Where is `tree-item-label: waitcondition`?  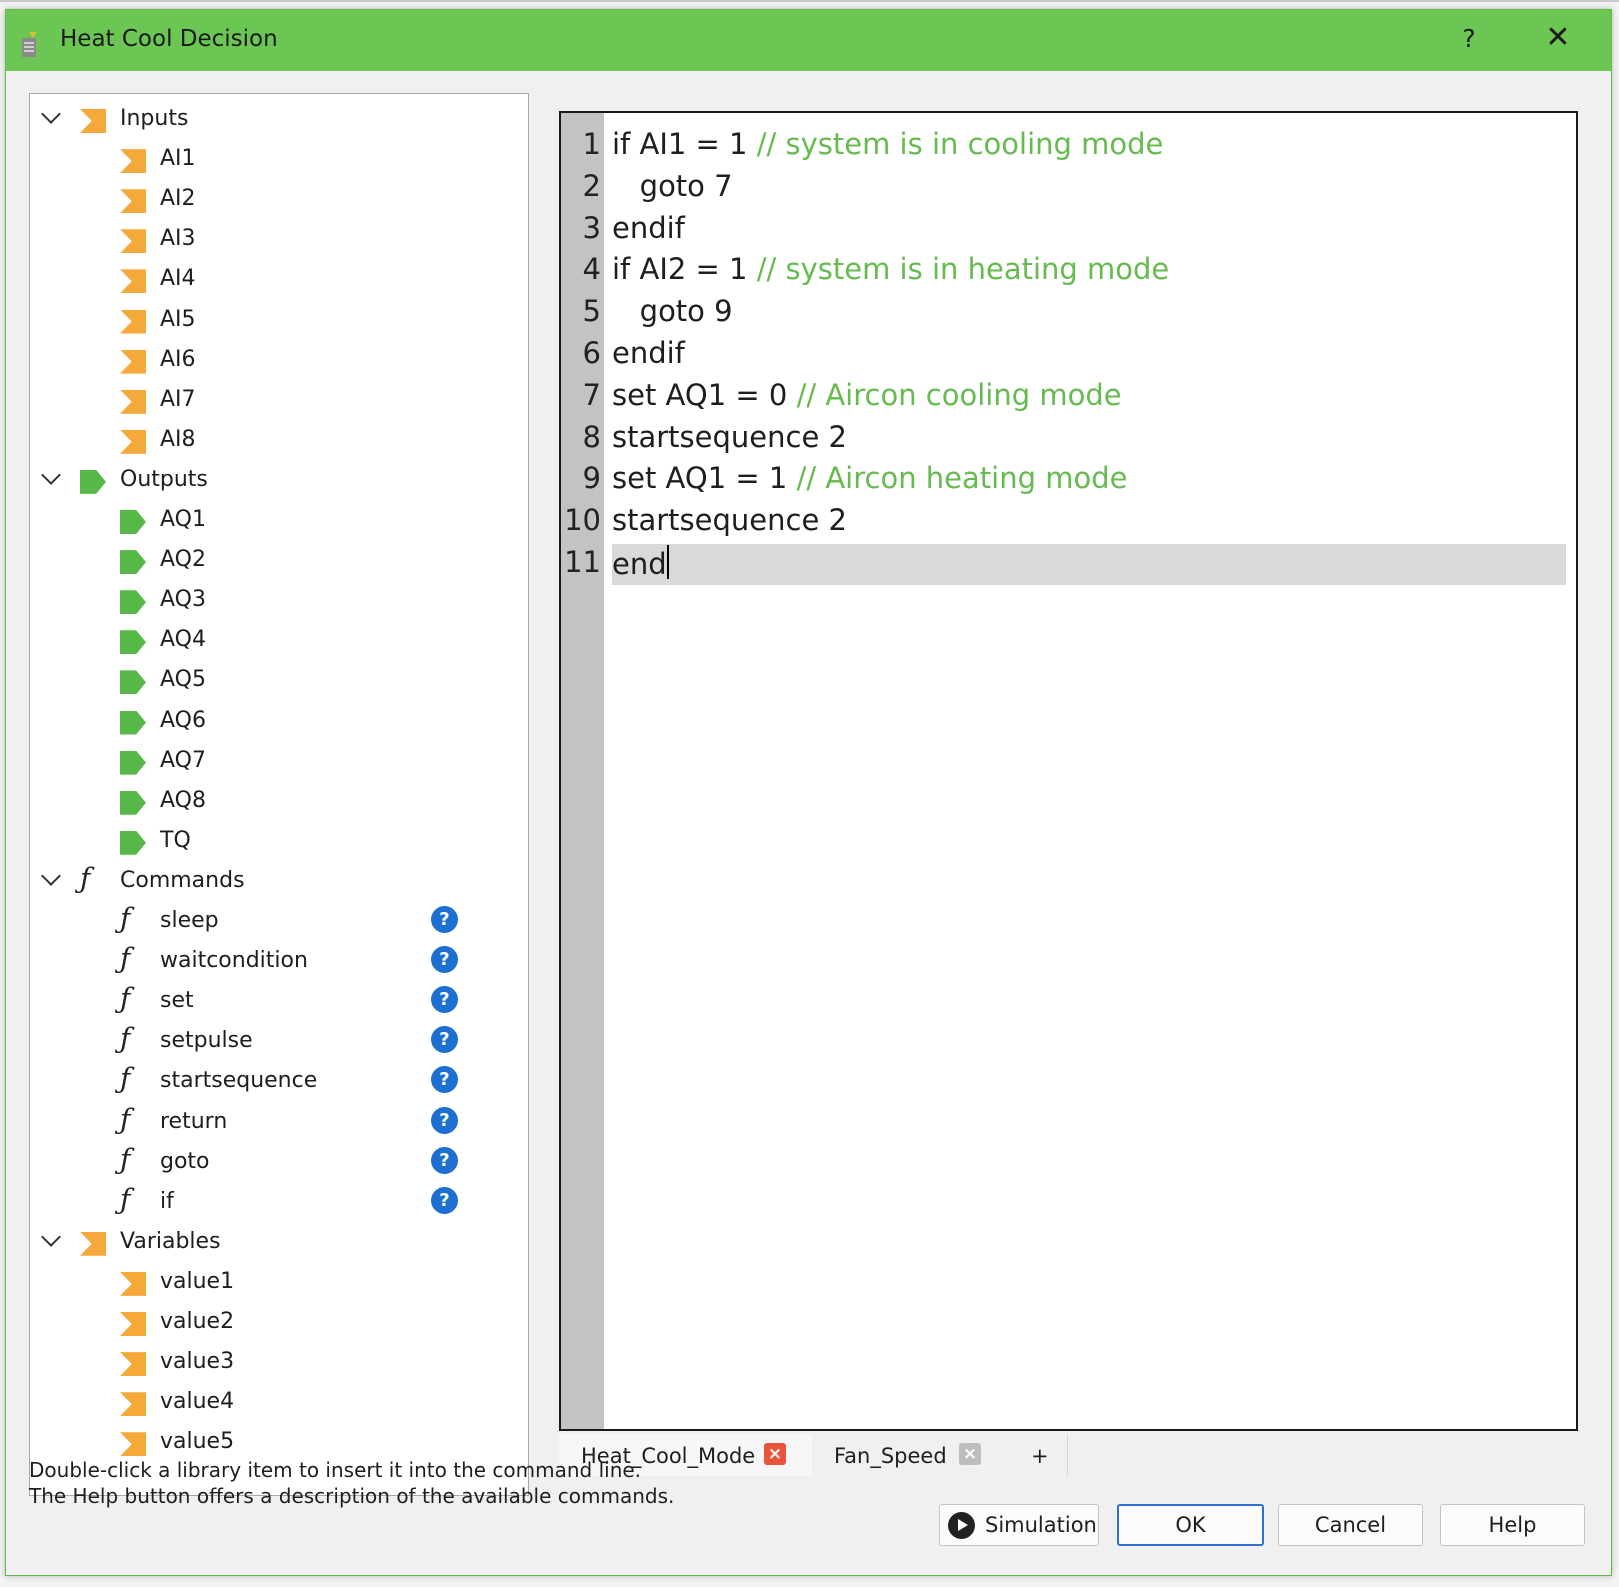 tree-item-label: waitcondition is located at coordinates (234, 961).